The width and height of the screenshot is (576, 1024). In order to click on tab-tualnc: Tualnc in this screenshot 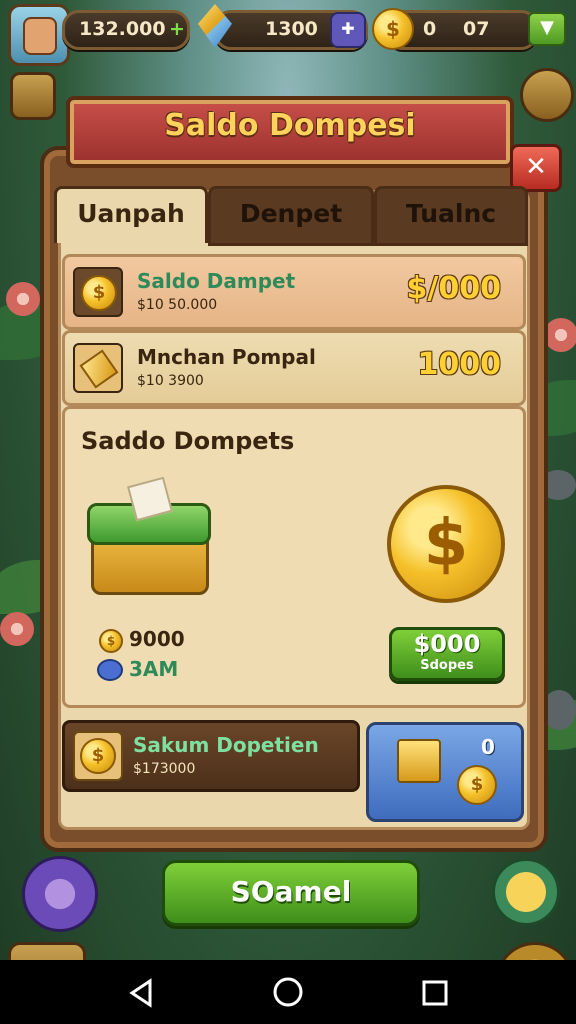, I will do `click(451, 216)`.